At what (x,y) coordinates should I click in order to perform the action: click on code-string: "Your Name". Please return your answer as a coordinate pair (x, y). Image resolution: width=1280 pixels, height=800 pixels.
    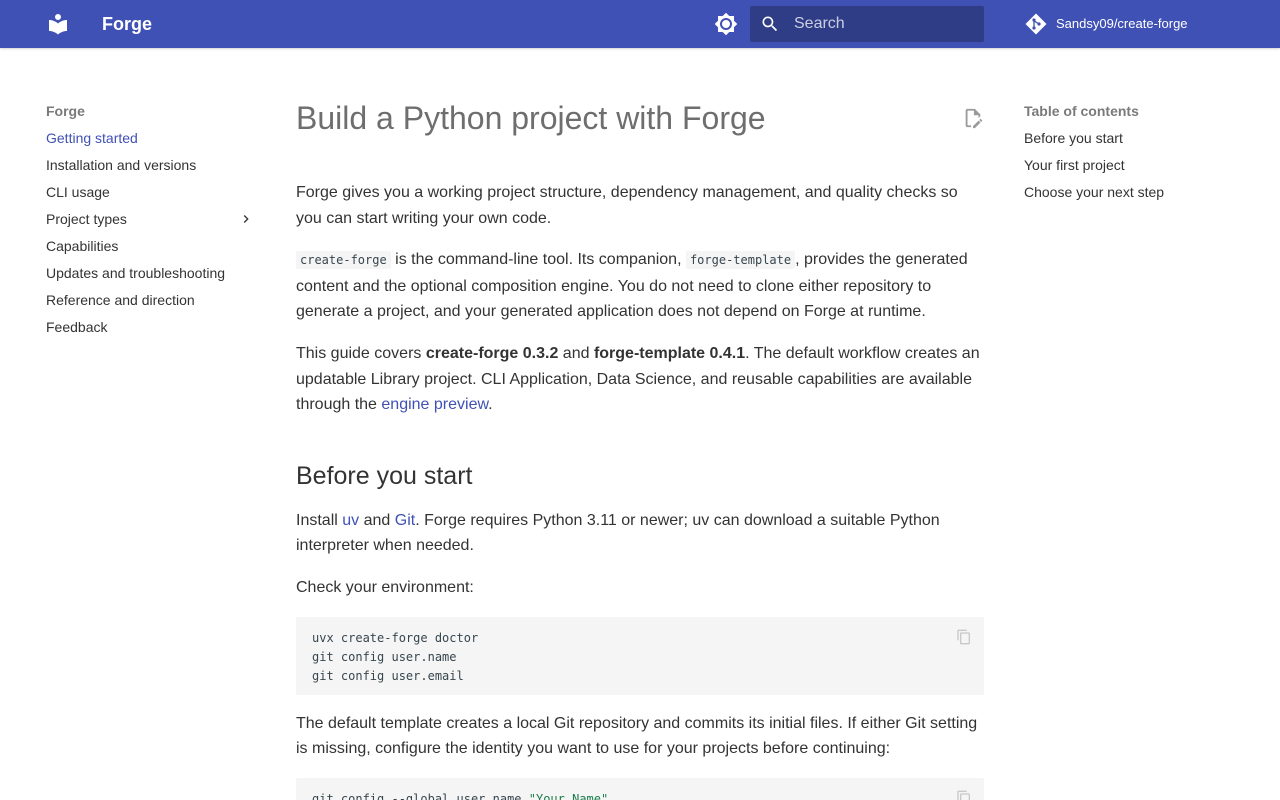
    Looking at the image, I should click on (568, 795).